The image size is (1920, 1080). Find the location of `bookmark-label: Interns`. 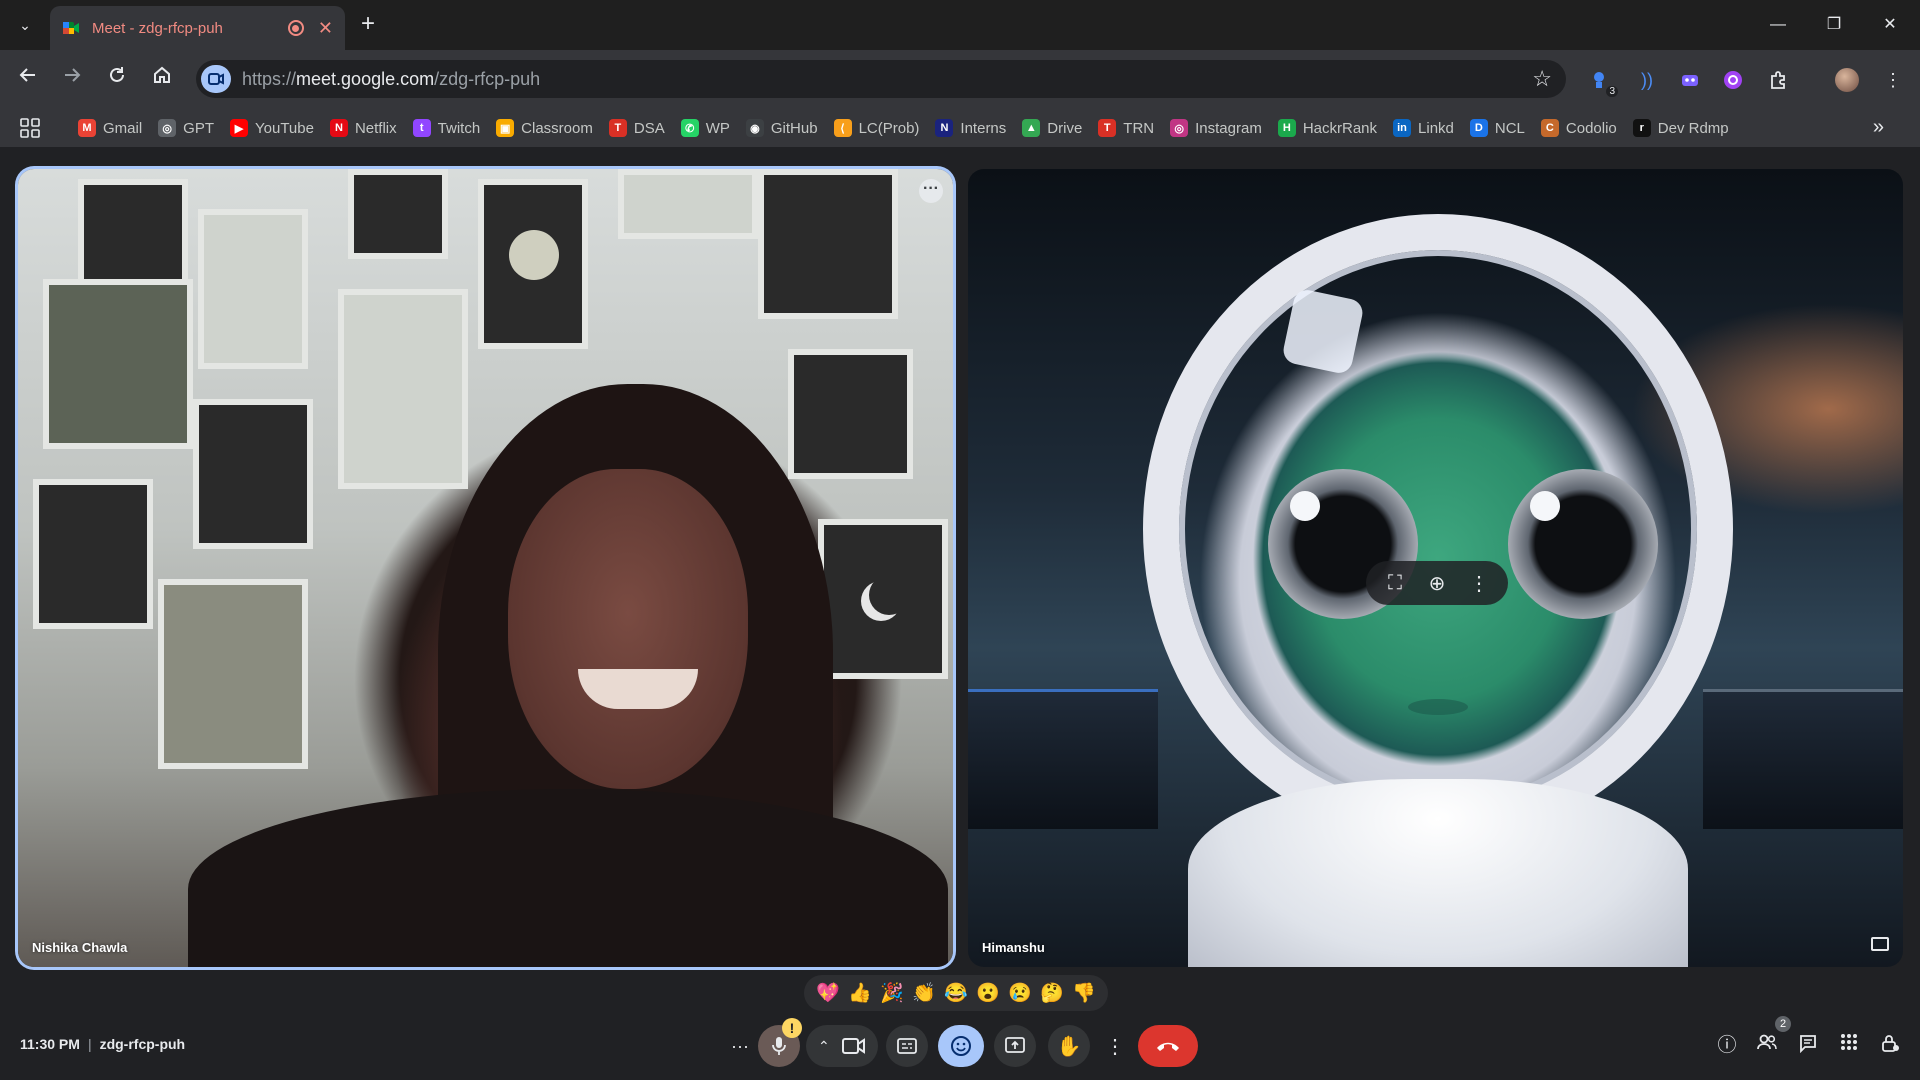

bookmark-label: Interns is located at coordinates (983, 128).